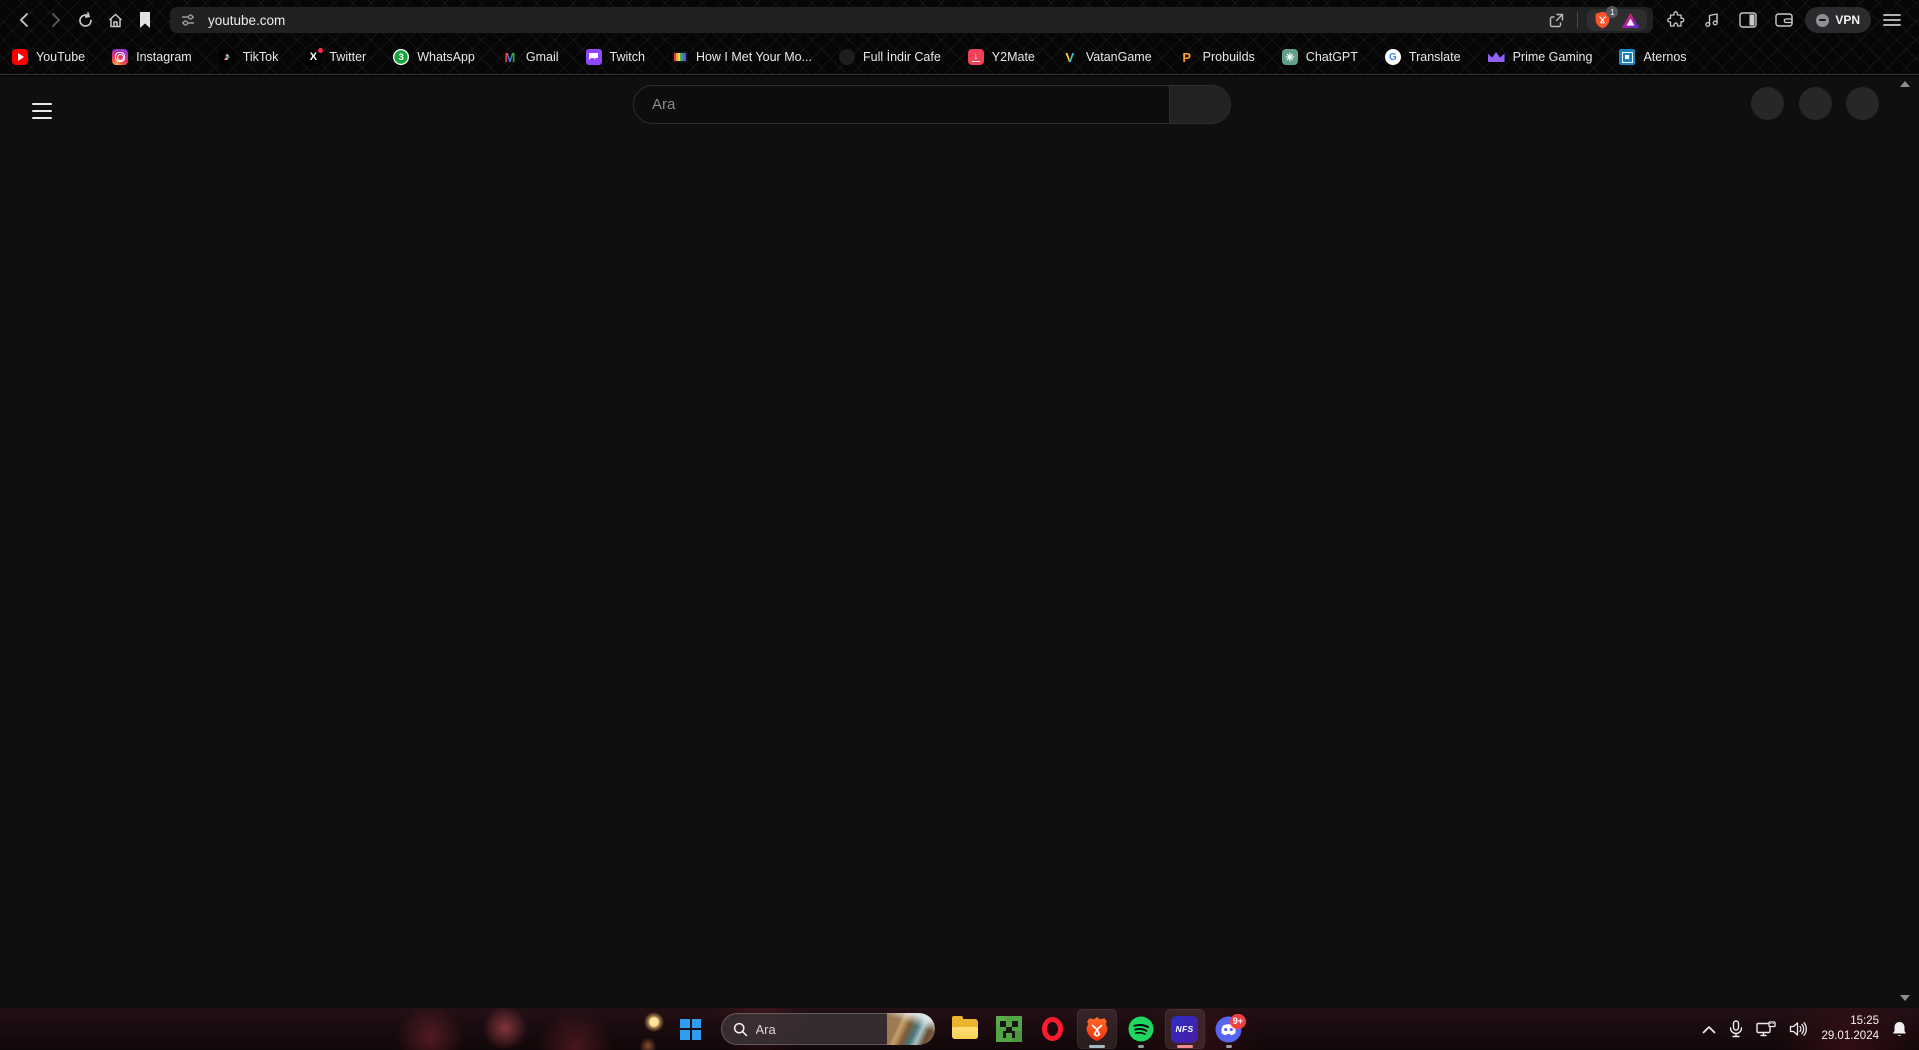 The image size is (1919, 1050). What do you see at coordinates (85, 20) in the screenshot?
I see `reload-button` at bounding box center [85, 20].